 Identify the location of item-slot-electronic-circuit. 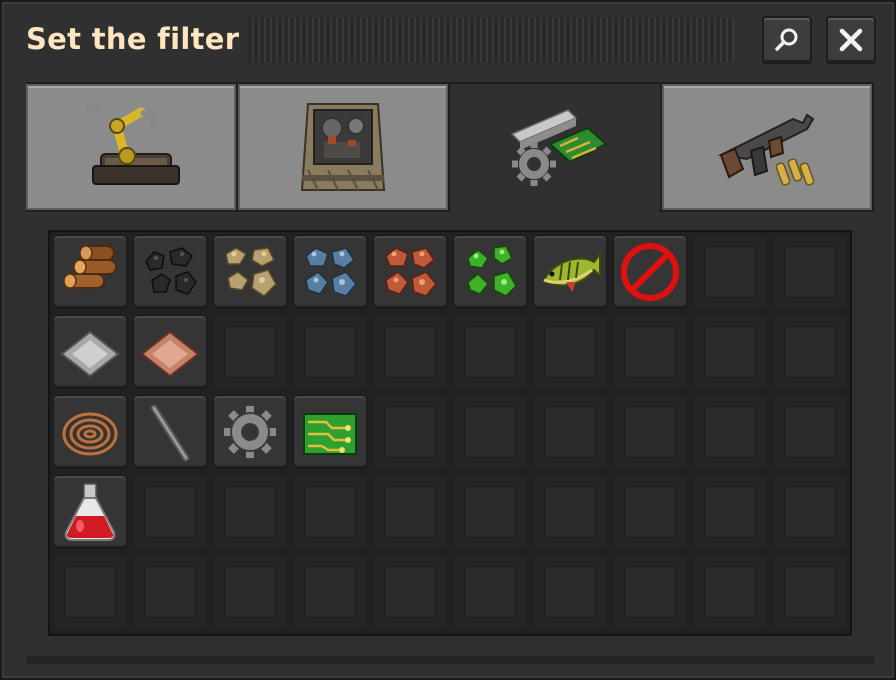
(330, 432).